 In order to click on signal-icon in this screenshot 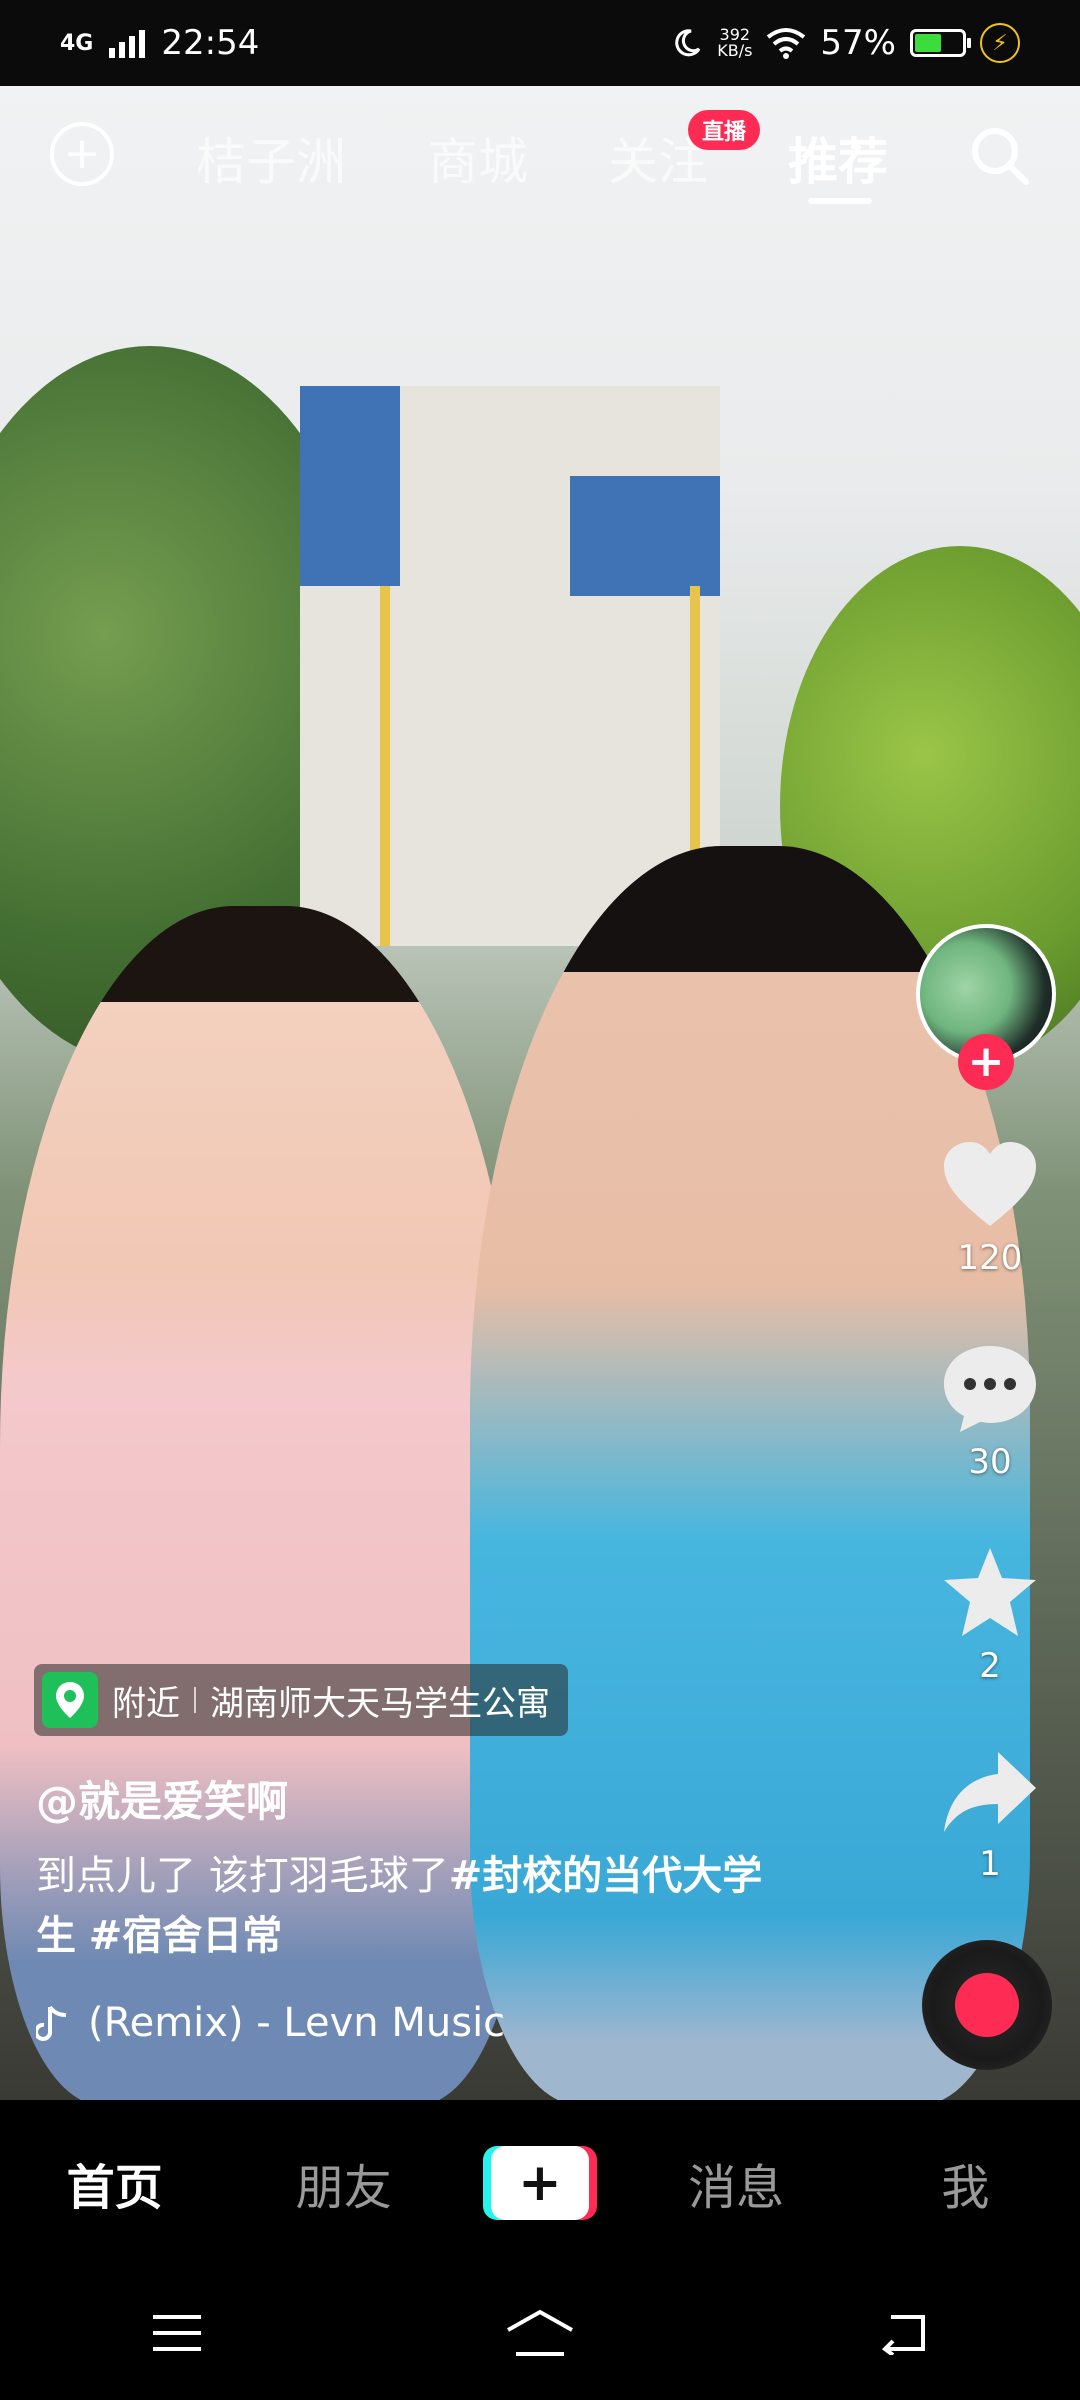, I will do `click(127, 44)`.